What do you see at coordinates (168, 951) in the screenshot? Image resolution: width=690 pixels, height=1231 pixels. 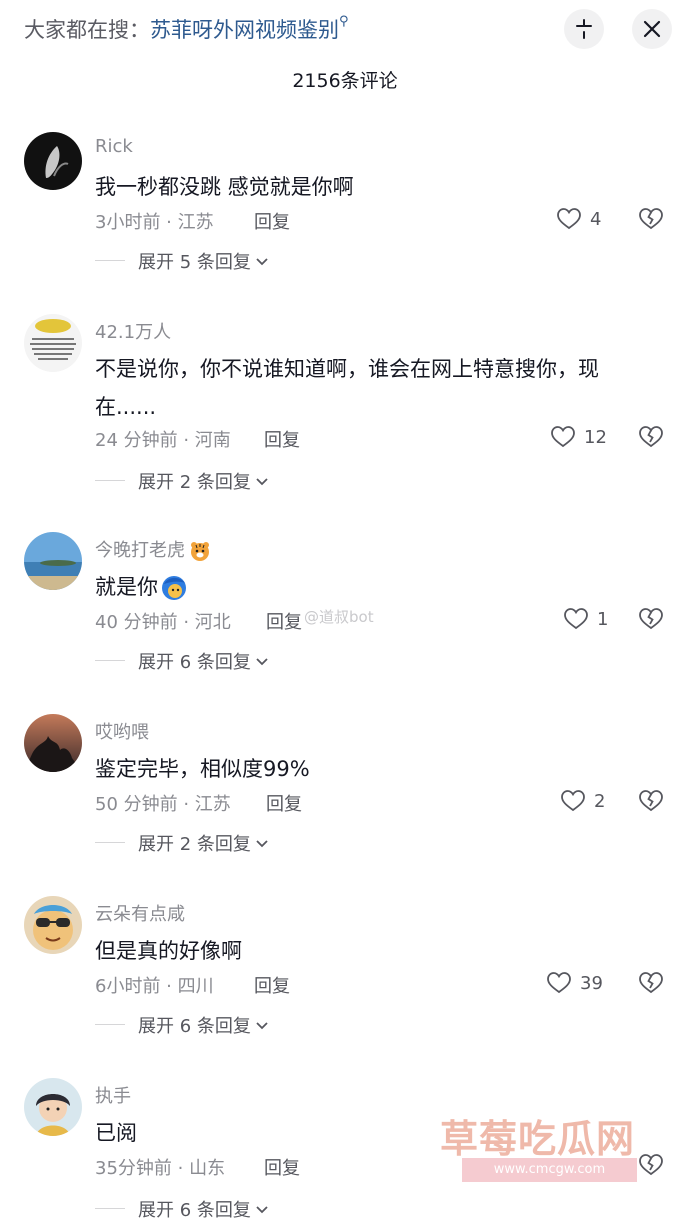 I see `comment-text: 但是真的好像啊` at bounding box center [168, 951].